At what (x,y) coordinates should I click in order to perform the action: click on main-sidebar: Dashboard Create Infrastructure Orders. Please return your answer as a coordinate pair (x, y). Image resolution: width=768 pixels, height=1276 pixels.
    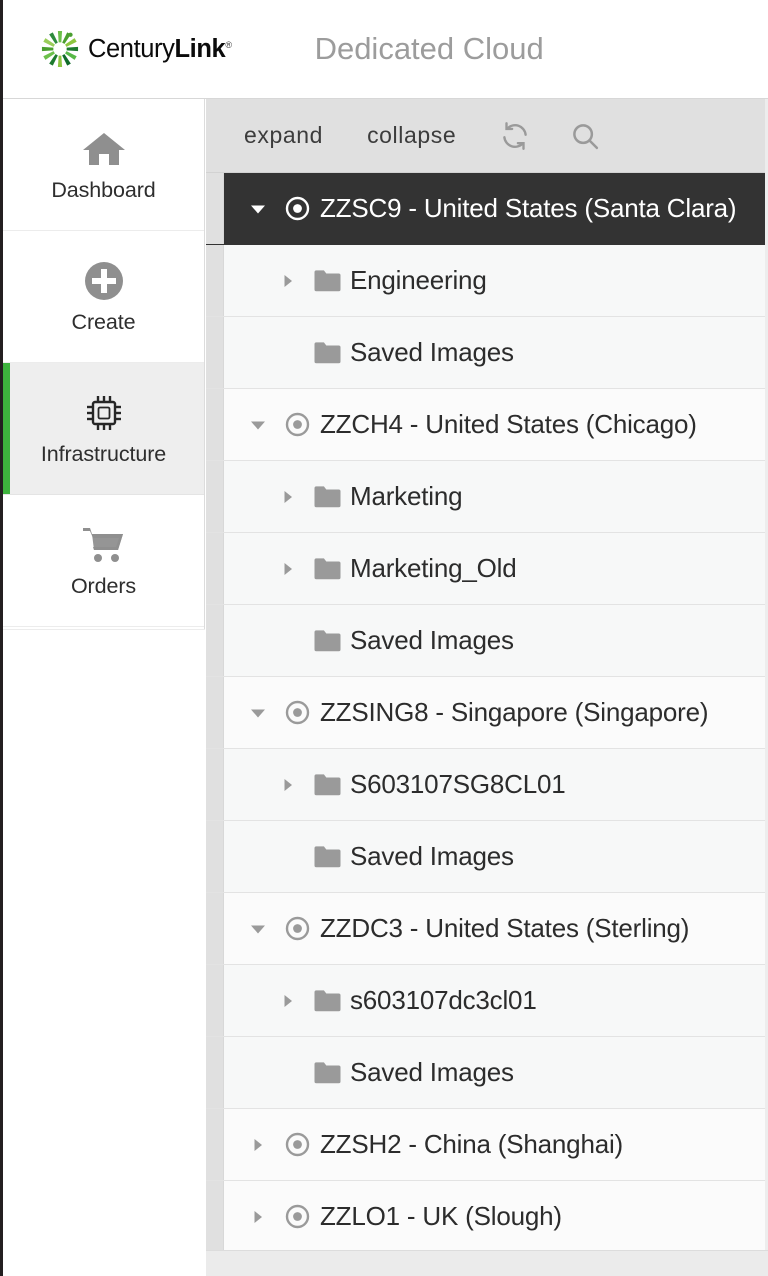
    Looking at the image, I should click on (104, 364).